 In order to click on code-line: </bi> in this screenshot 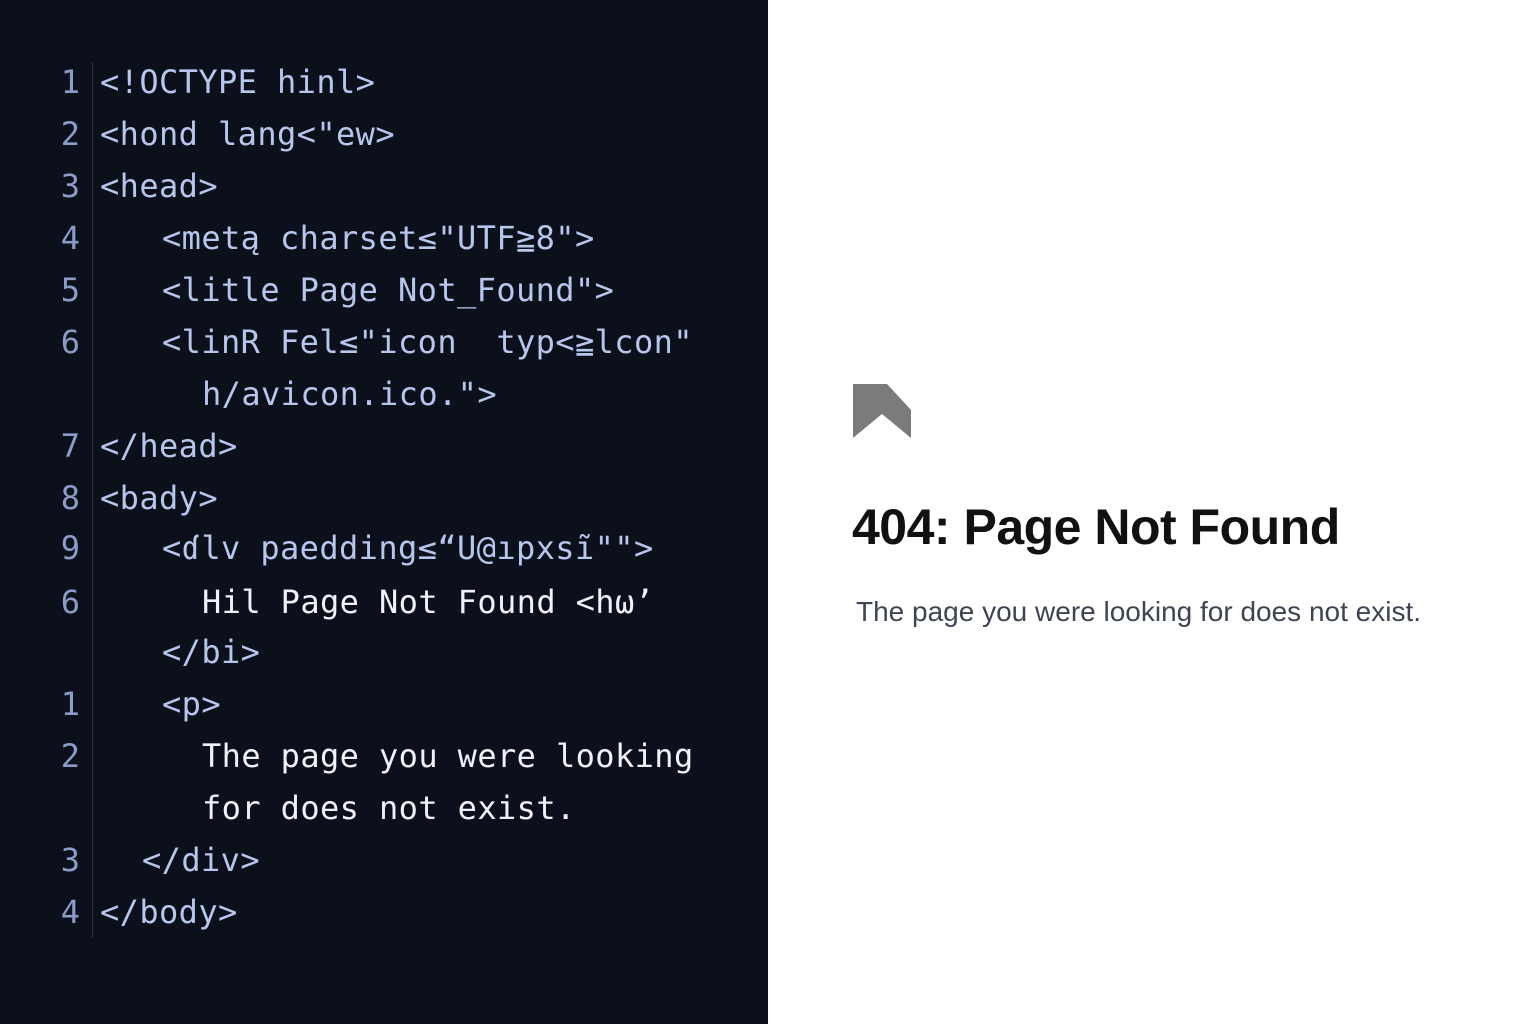, I will do `click(384, 652)`.